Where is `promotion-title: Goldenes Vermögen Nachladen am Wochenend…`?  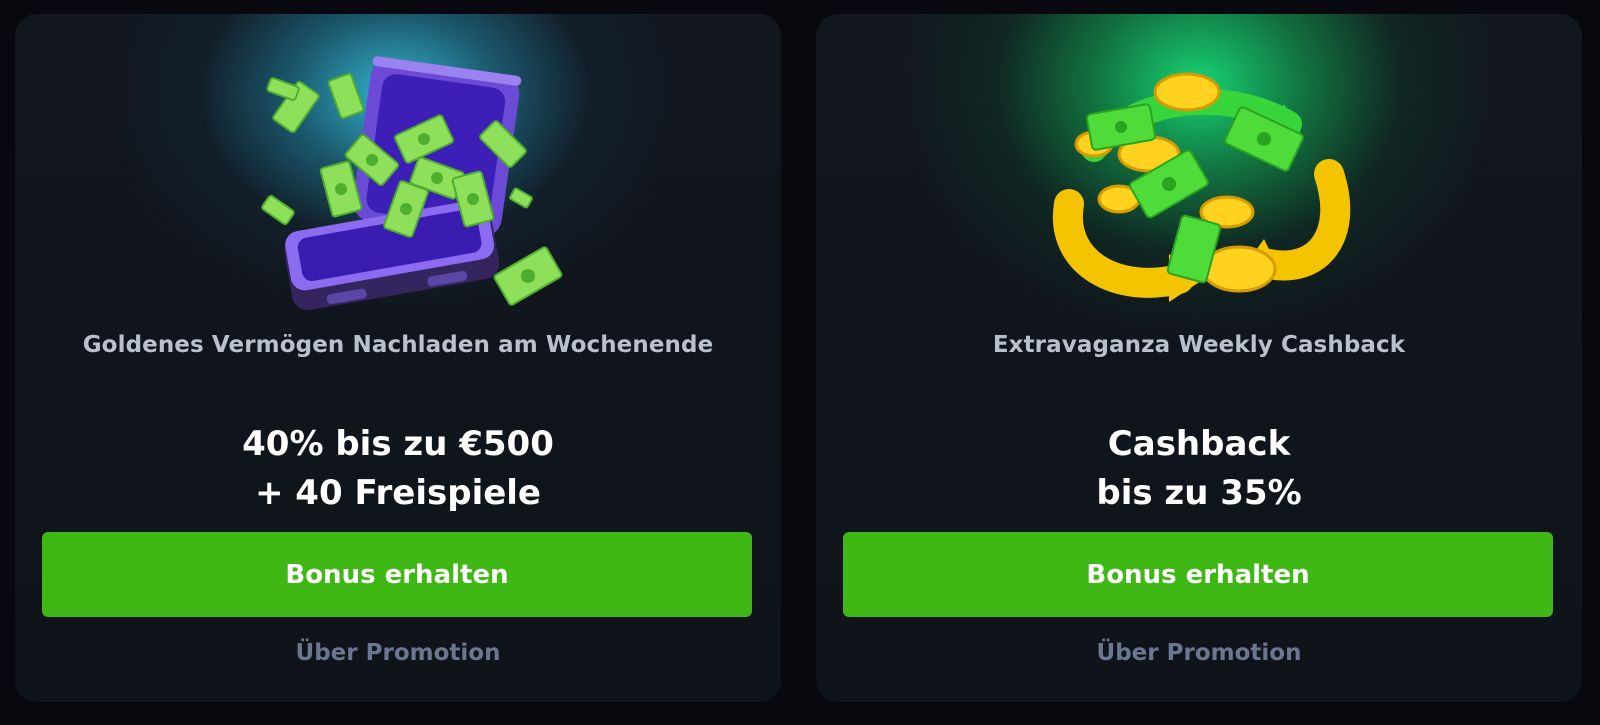 promotion-title: Goldenes Vermögen Nachladen am Wochenend… is located at coordinates (398, 345).